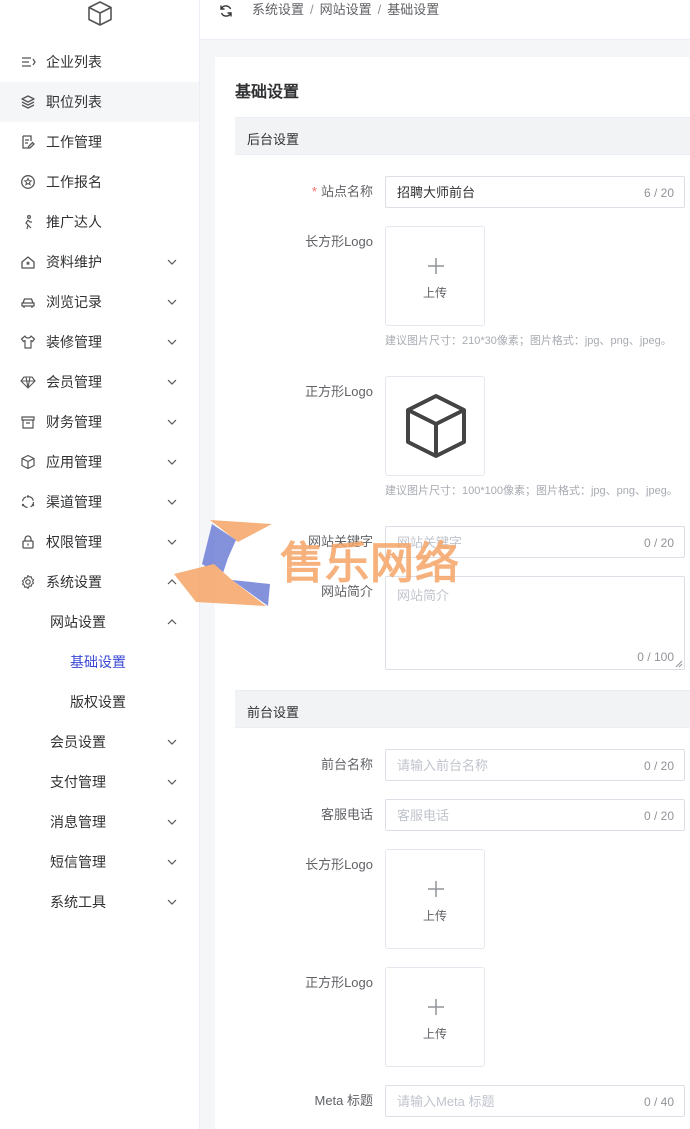 The height and width of the screenshot is (1129, 690). What do you see at coordinates (28, 582) in the screenshot?
I see `gear-icon` at bounding box center [28, 582].